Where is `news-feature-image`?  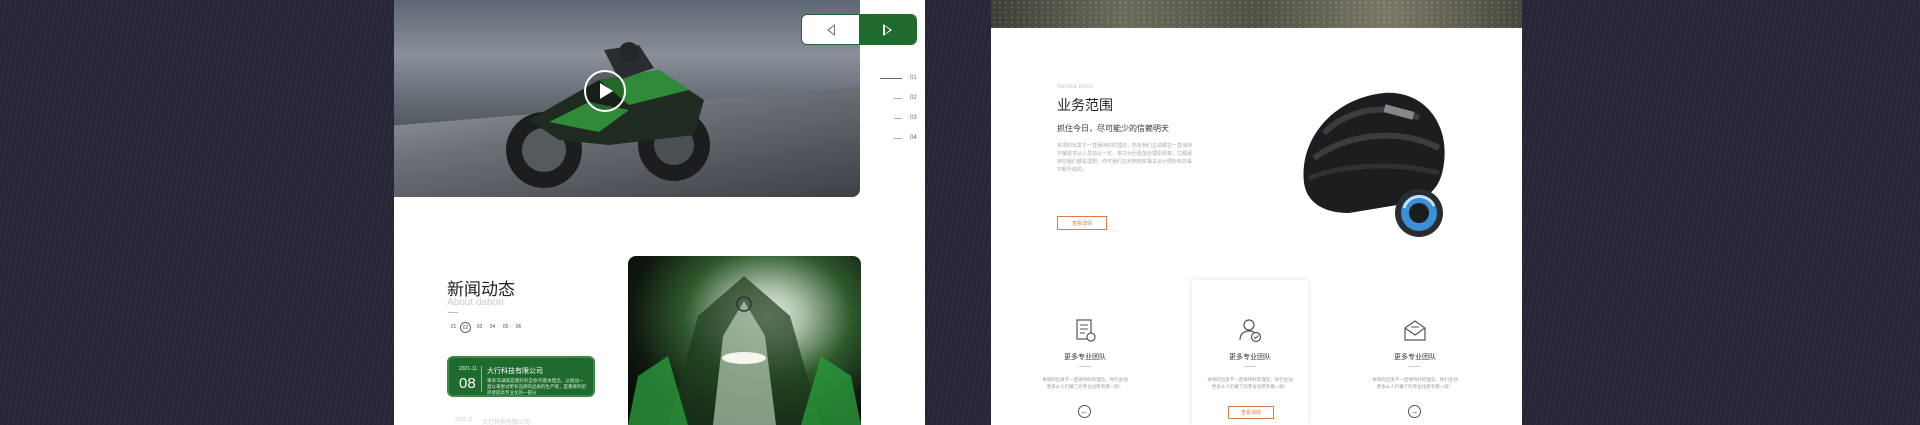 news-feature-image is located at coordinates (744, 340).